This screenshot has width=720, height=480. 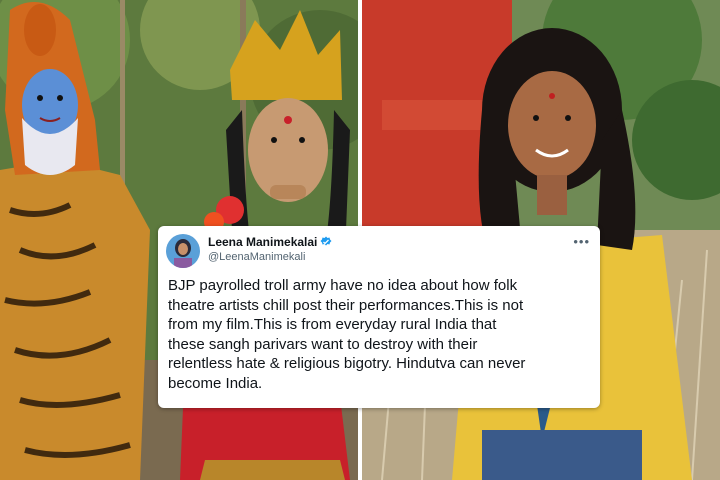 I want to click on display-name: Leena Manimekalai, so click(x=270, y=243).